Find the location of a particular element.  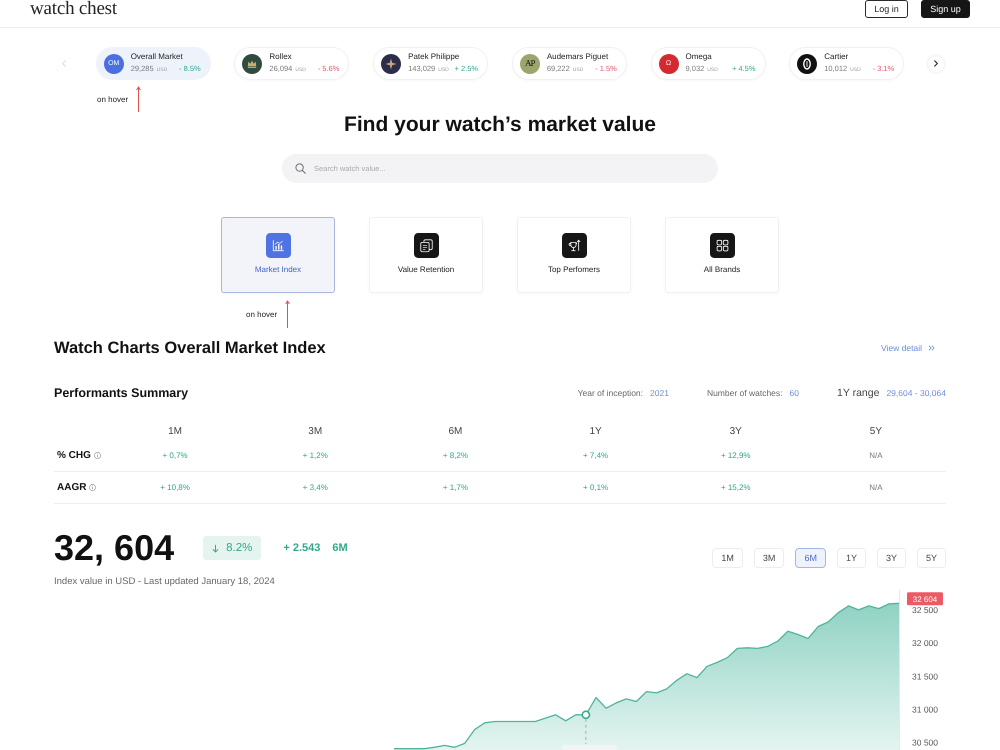

table-cell: + 10,8% is located at coordinates (175, 487).